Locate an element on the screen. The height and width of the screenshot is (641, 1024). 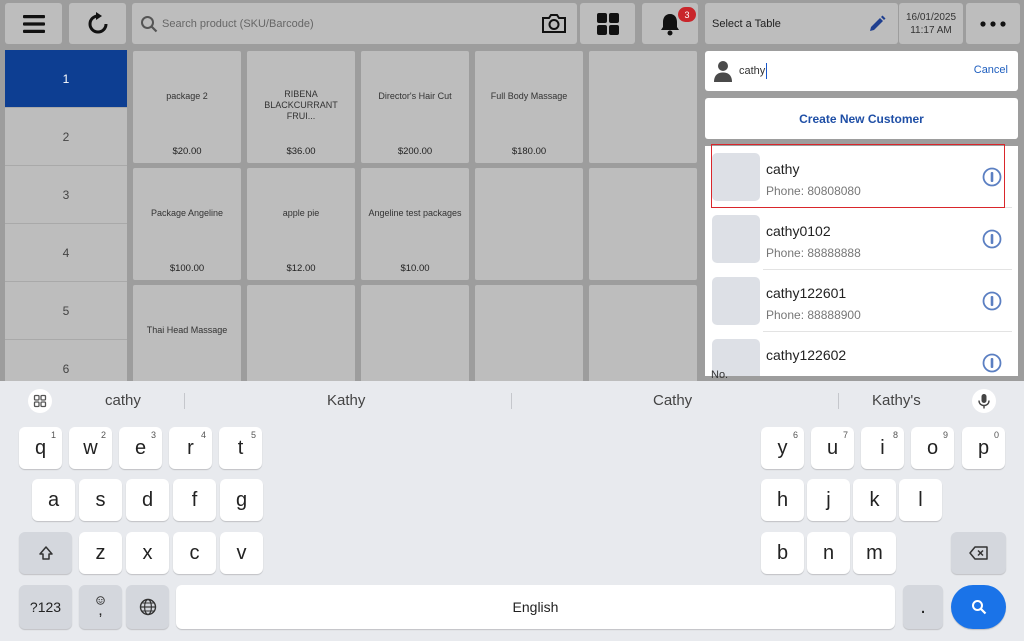
key-v: v is located at coordinates (241, 553).